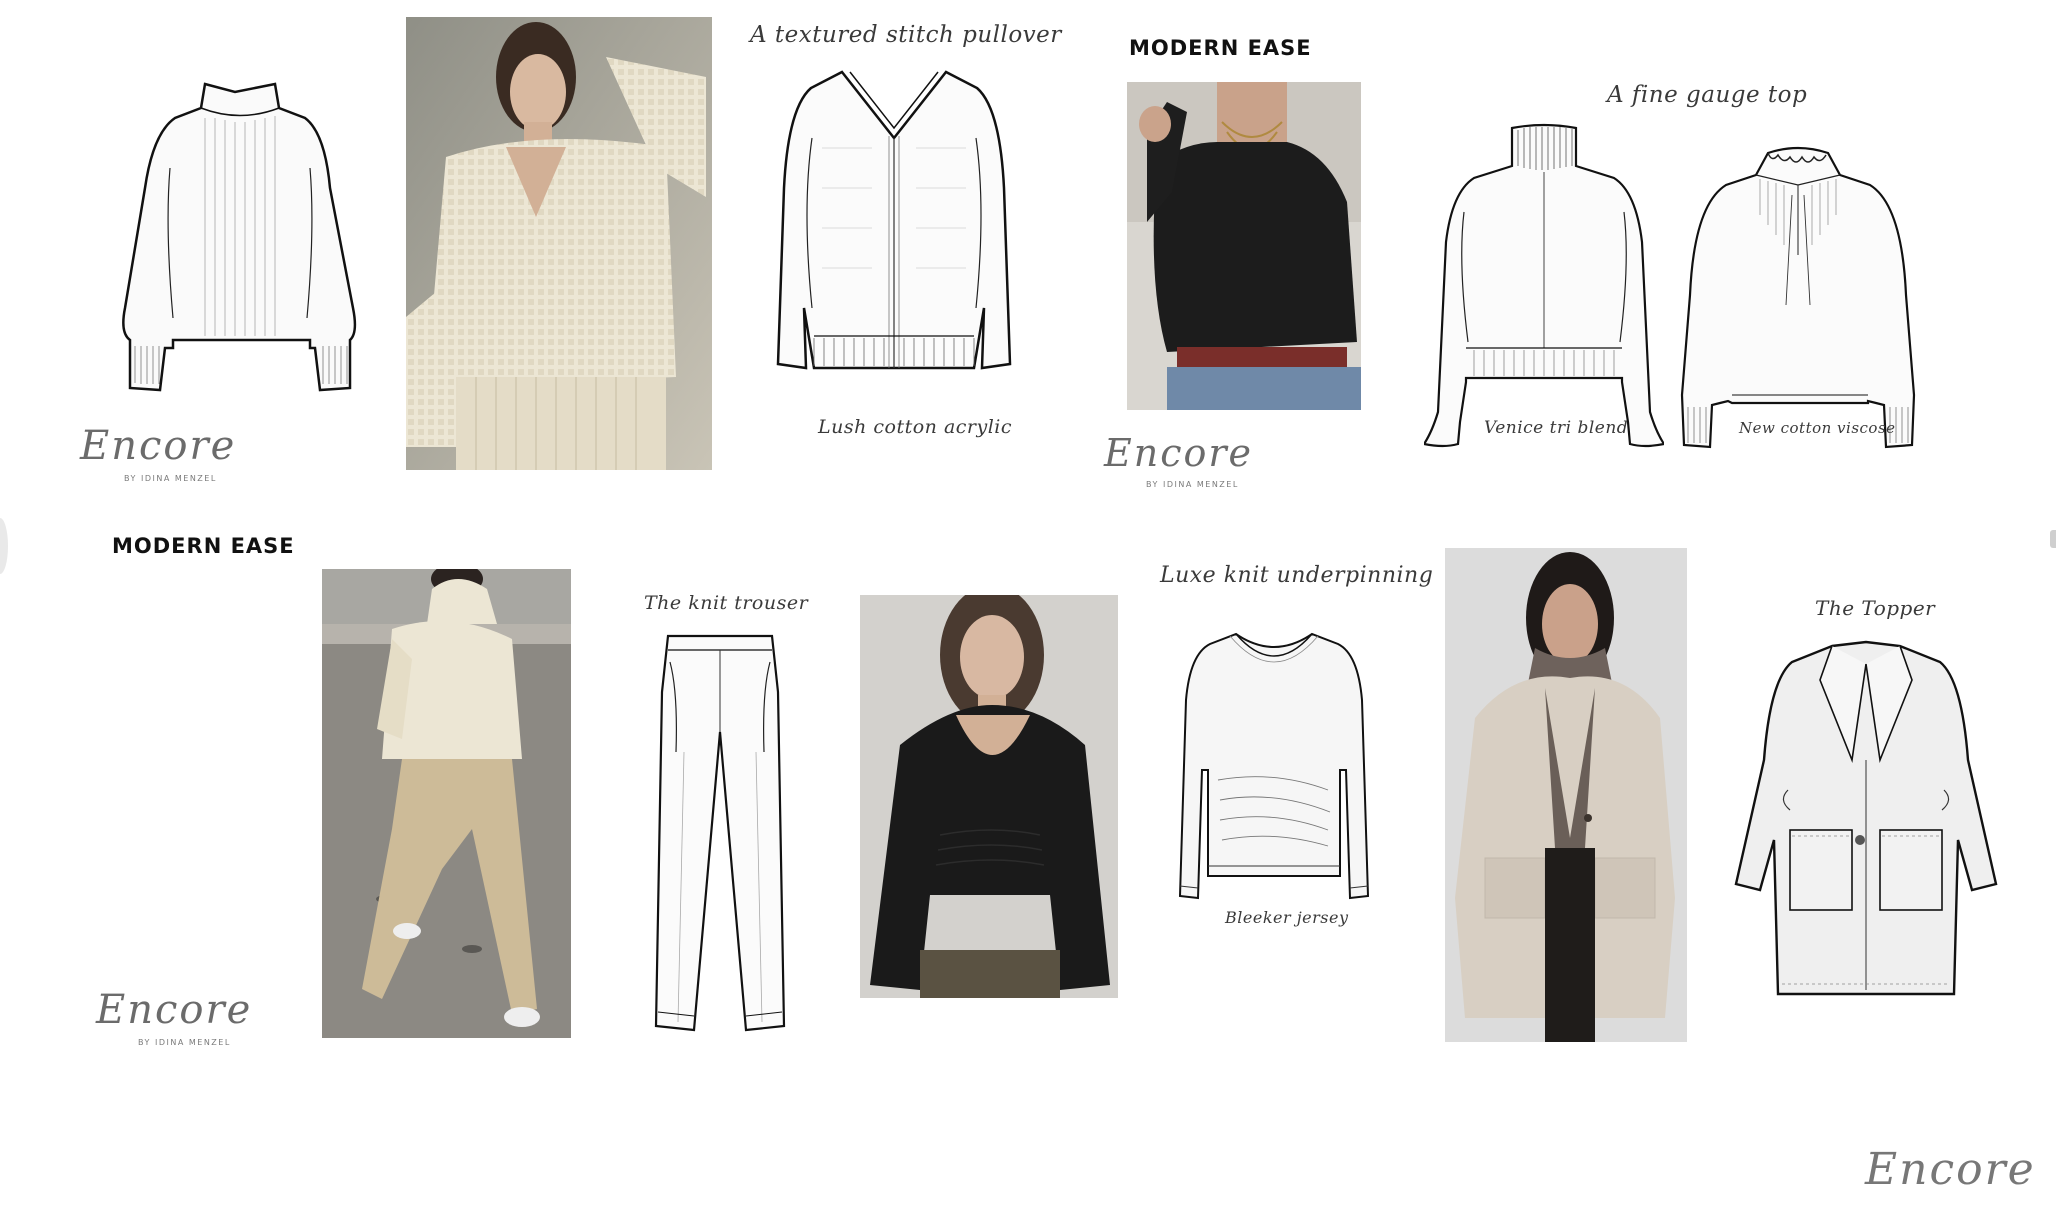 The width and height of the screenshot is (2056, 1228). What do you see at coordinates (726, 603) in the screenshot?
I see `knit-trouser-title: The knit trouser` at bounding box center [726, 603].